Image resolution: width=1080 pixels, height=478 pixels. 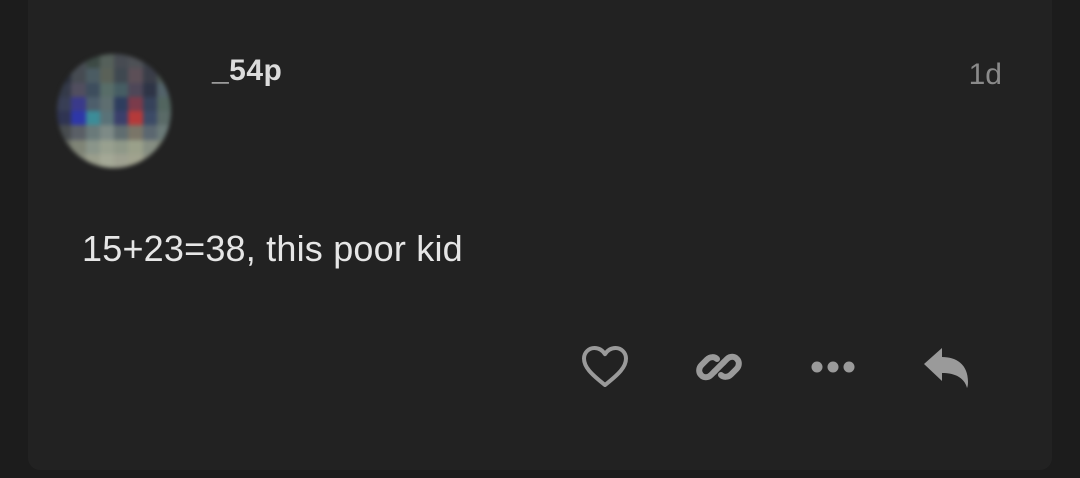 What do you see at coordinates (540, 367) in the screenshot?
I see `post-actions` at bounding box center [540, 367].